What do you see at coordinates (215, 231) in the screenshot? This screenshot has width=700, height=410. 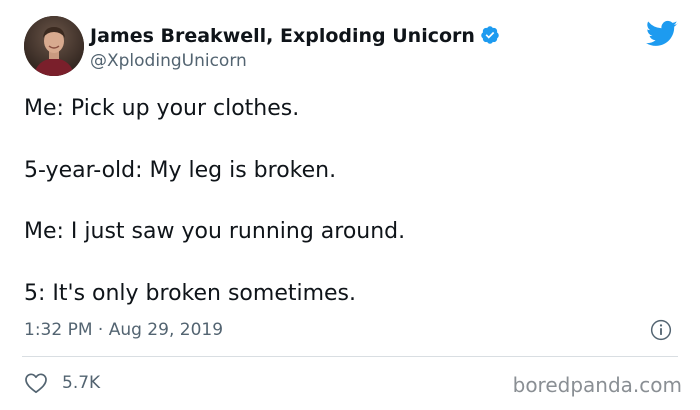 I see `tweet-line: Me: I just saw you running around.` at bounding box center [215, 231].